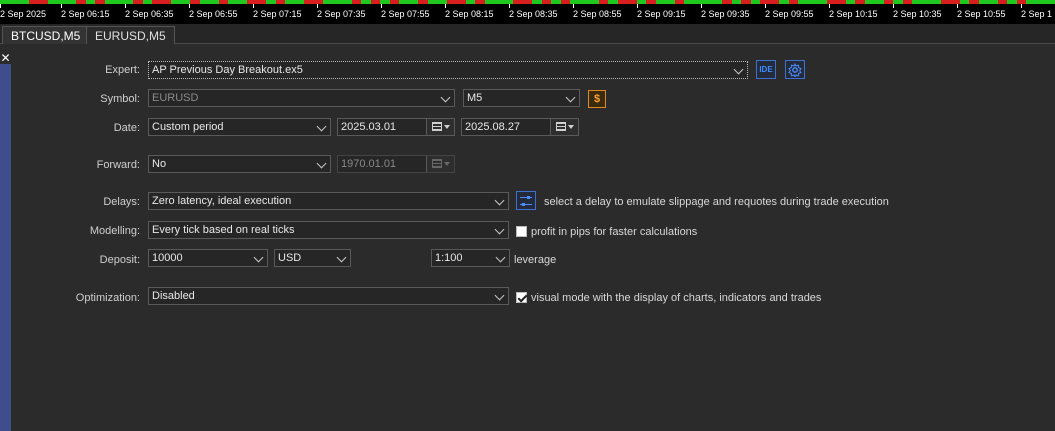  I want to click on optimization-label: Optimization:, so click(107, 298).